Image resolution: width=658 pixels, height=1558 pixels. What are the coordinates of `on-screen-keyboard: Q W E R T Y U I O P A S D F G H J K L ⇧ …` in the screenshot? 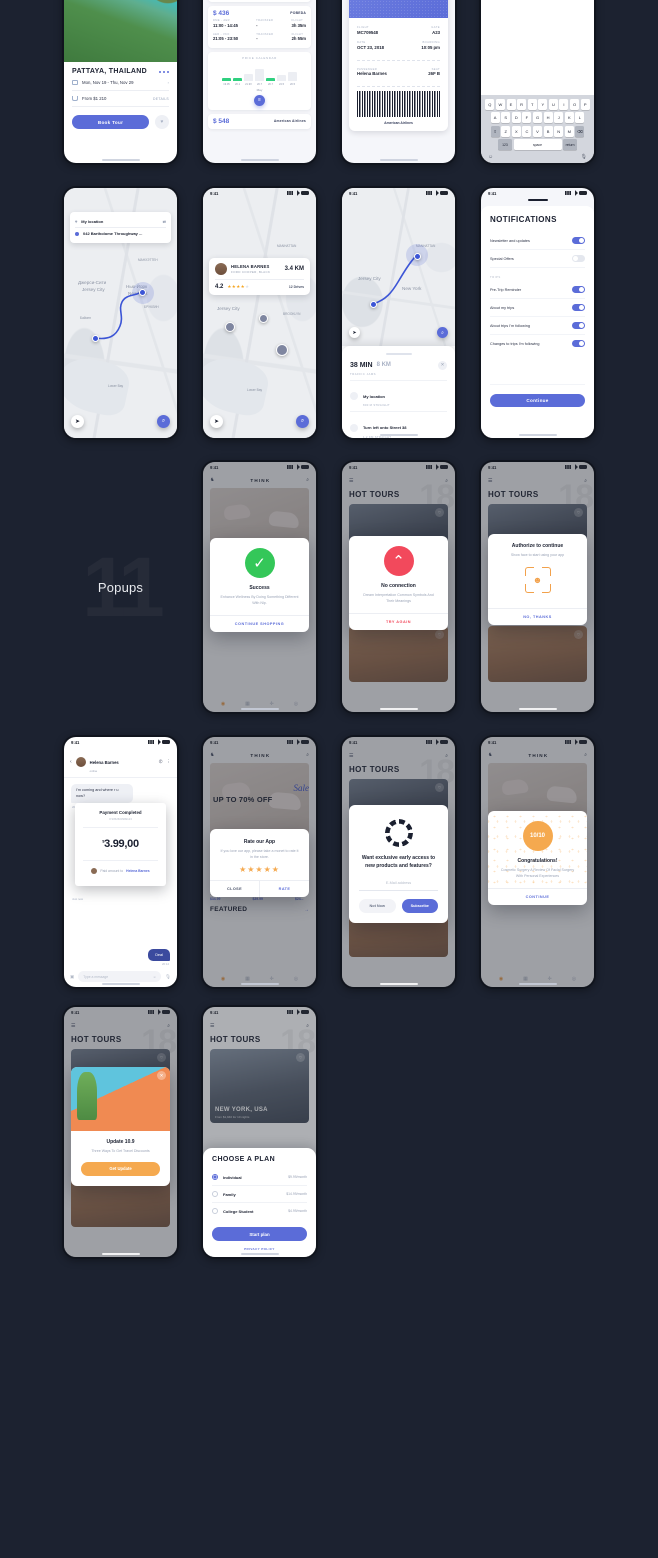 It's located at (537, 128).